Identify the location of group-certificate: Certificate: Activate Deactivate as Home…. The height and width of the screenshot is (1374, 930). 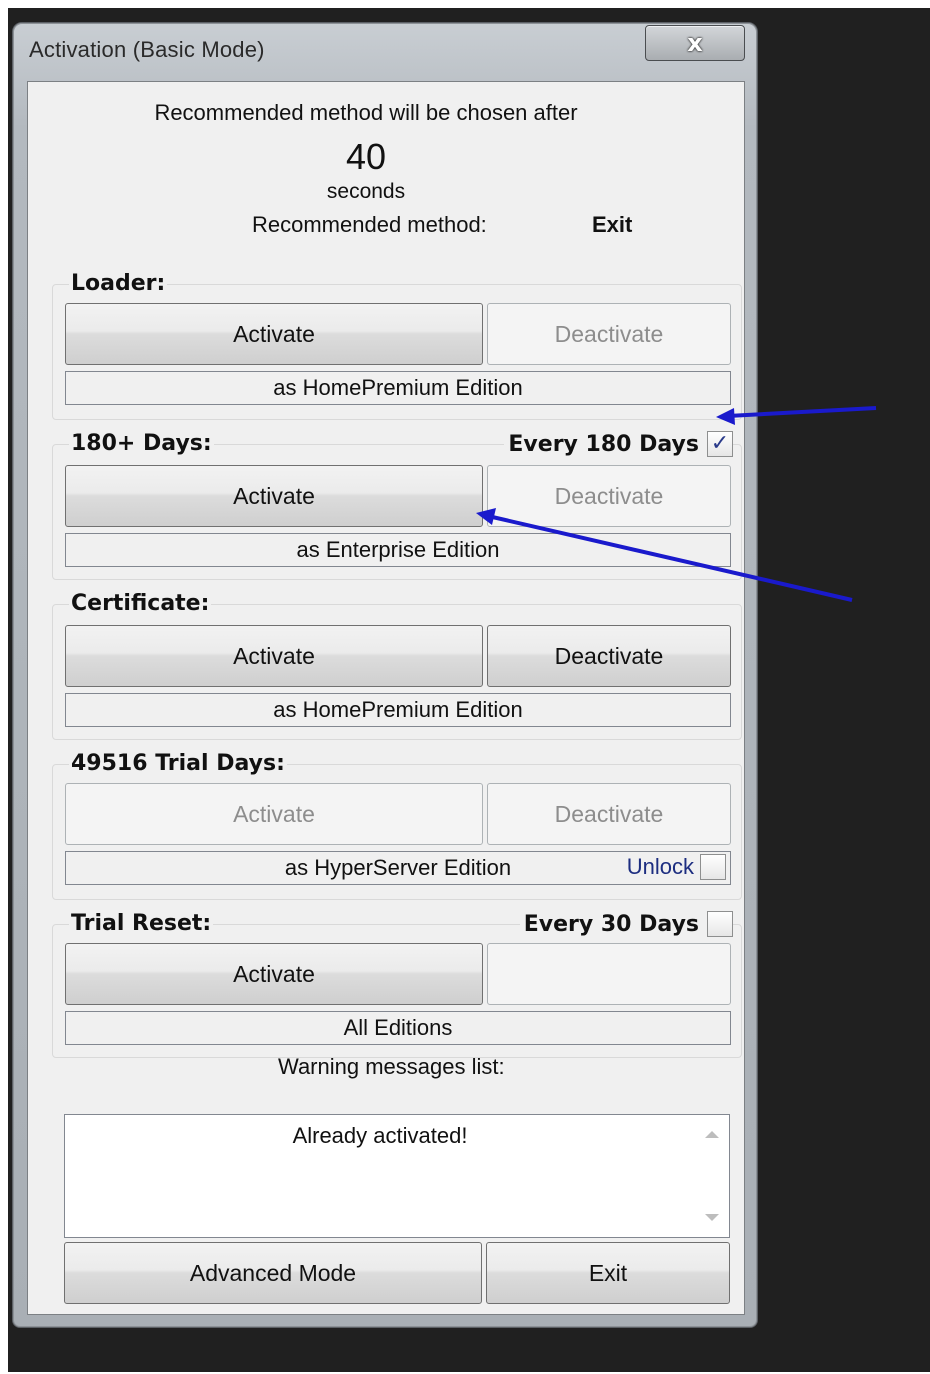
(397, 665).